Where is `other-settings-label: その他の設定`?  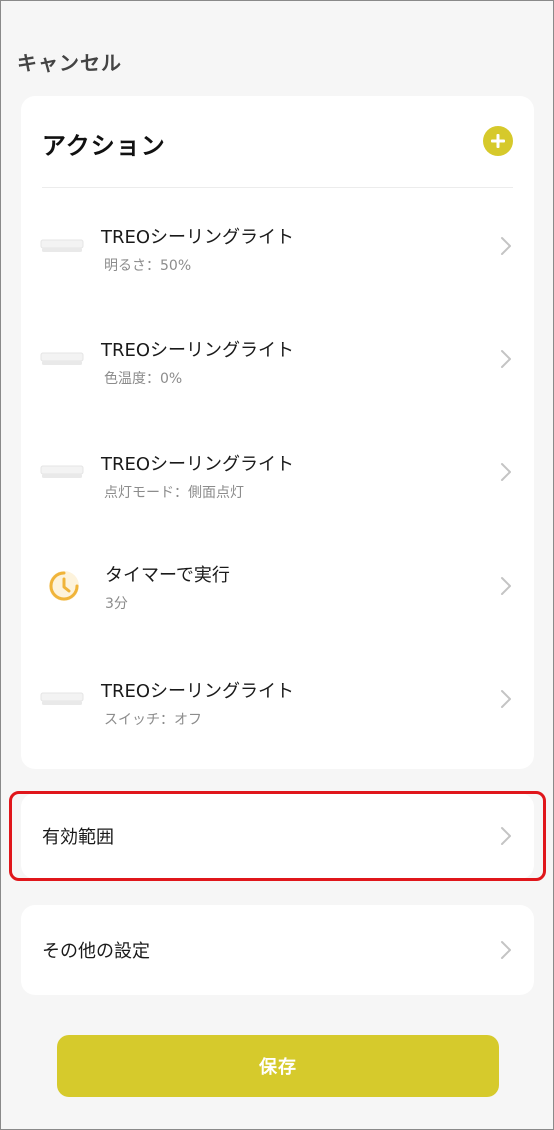
other-settings-label: その他の設定 is located at coordinates (96, 951).